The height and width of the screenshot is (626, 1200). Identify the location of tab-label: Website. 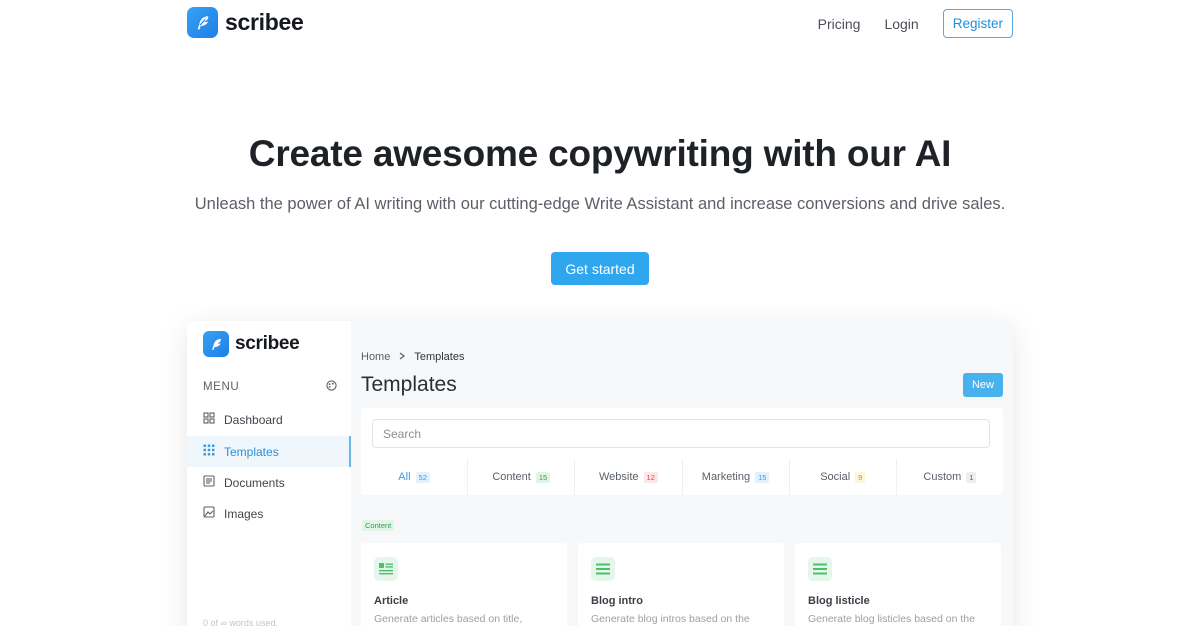
(618, 477).